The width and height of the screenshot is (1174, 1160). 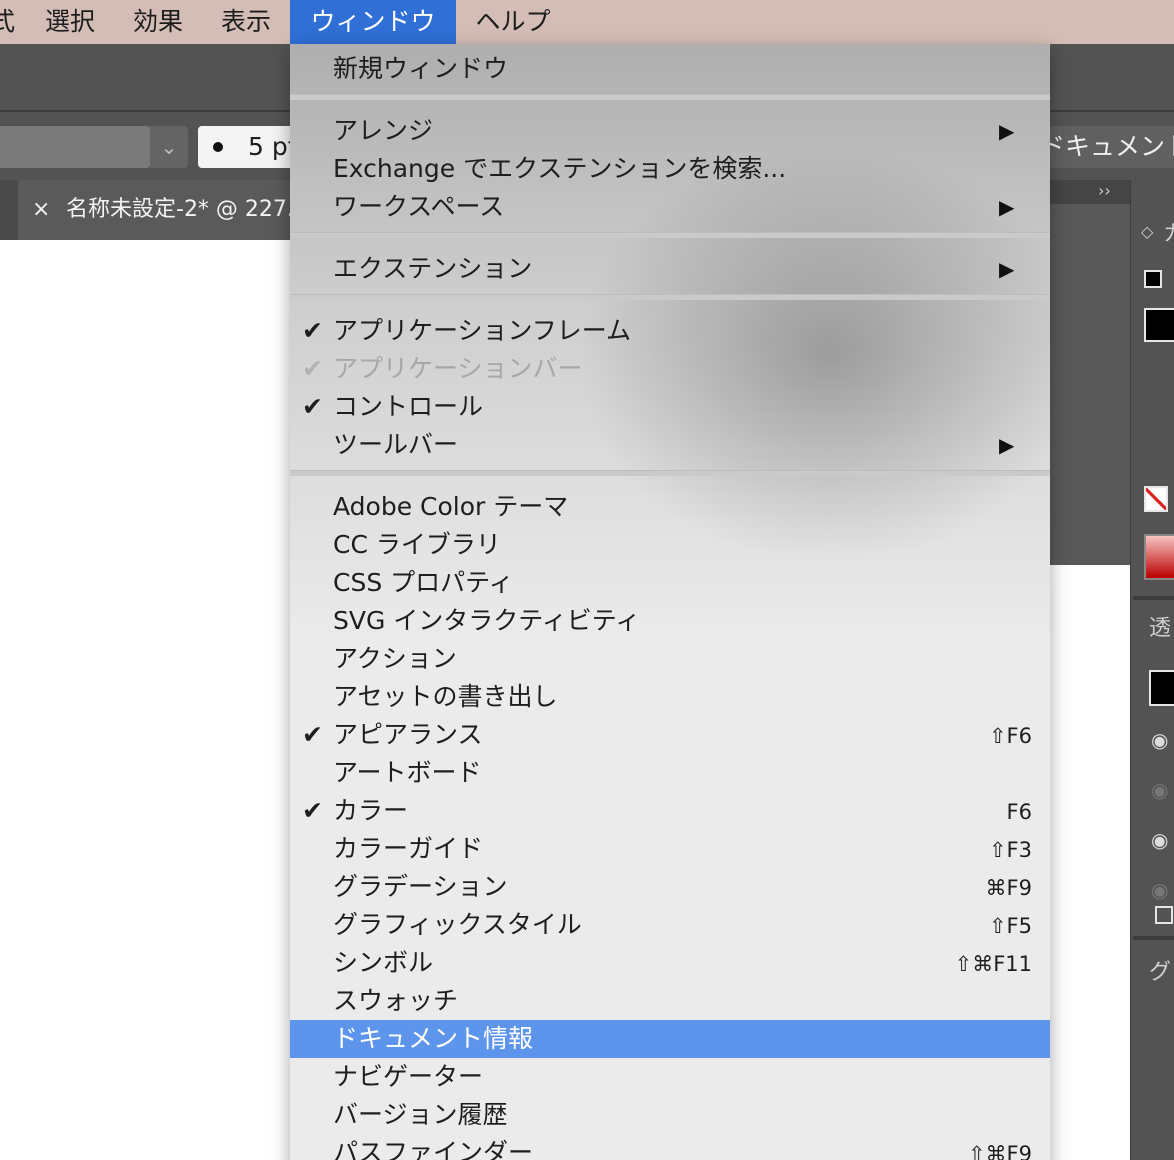 What do you see at coordinates (433, 1149) in the screenshot?
I see `menu-item-label: パスファインダー` at bounding box center [433, 1149].